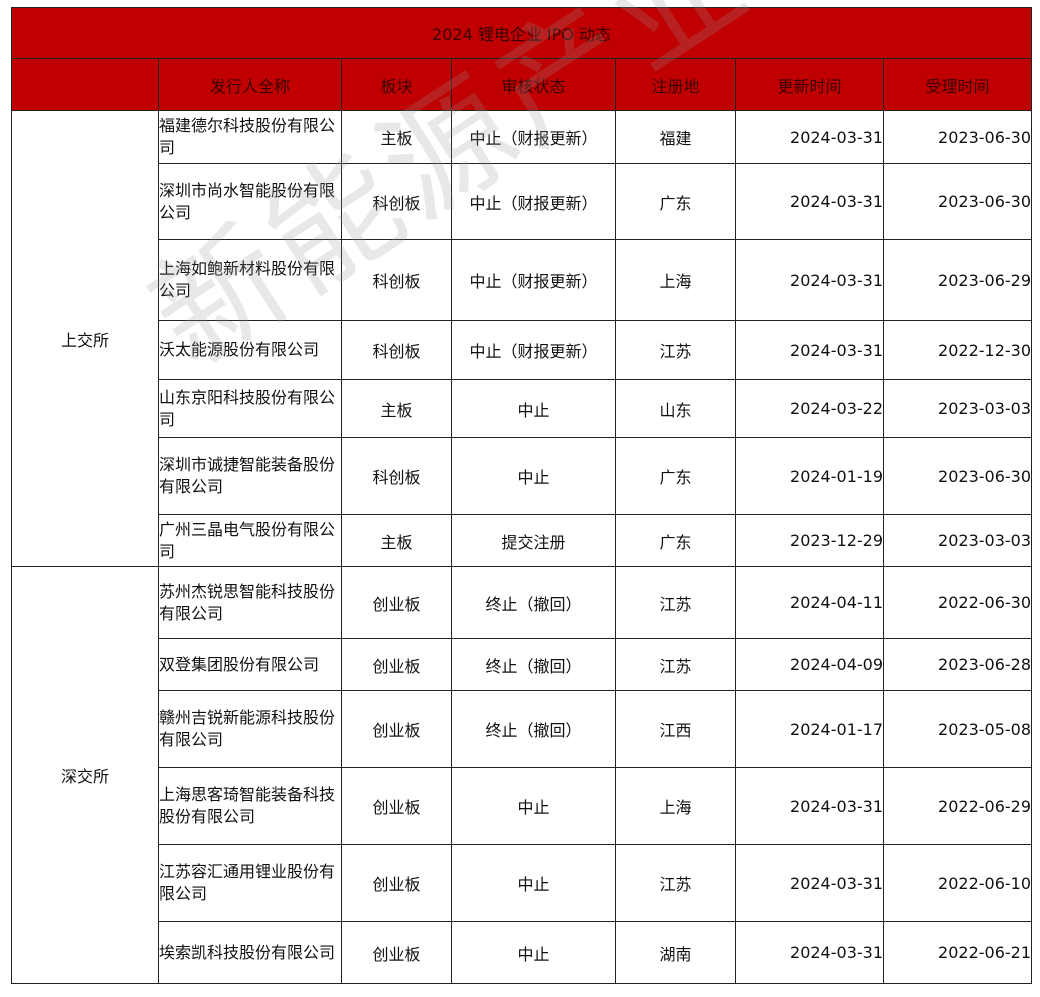 The image size is (1040, 997). Describe the element at coordinates (675, 952) in the screenshot. I see `region: 湖南` at that location.